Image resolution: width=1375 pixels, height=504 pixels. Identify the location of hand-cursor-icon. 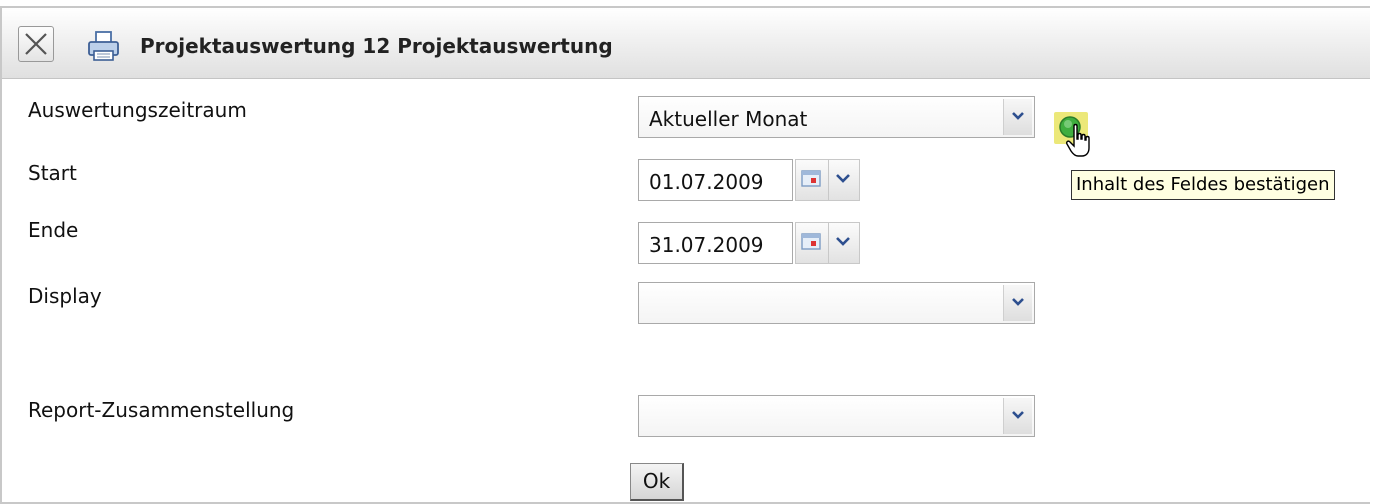
(1078, 140).